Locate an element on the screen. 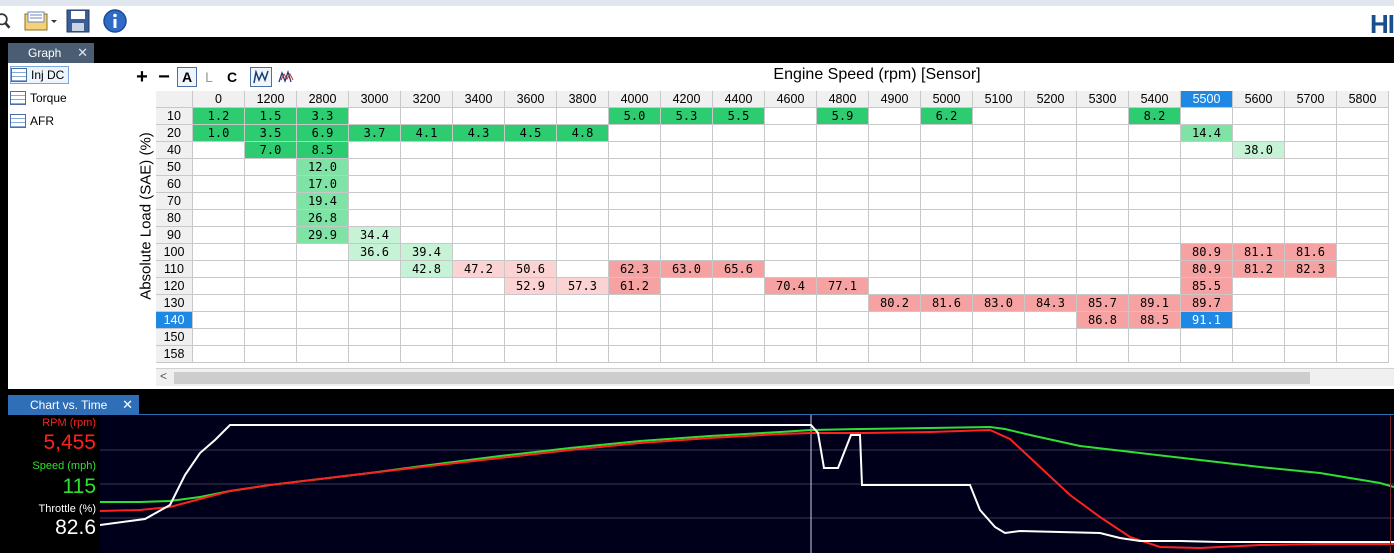  table-cell: 5.5 is located at coordinates (739, 116).